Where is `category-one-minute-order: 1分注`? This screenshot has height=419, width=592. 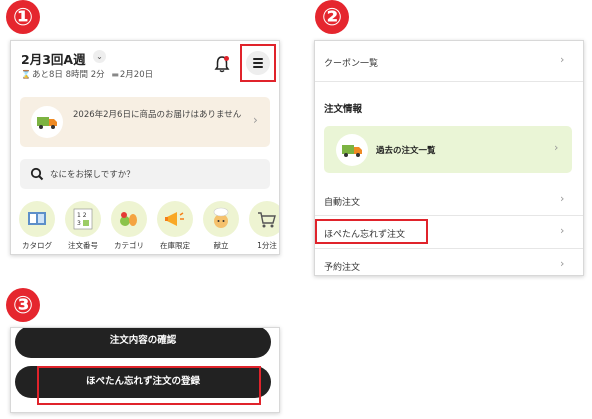
category-one-minute-order: 1分注 is located at coordinates (261, 226).